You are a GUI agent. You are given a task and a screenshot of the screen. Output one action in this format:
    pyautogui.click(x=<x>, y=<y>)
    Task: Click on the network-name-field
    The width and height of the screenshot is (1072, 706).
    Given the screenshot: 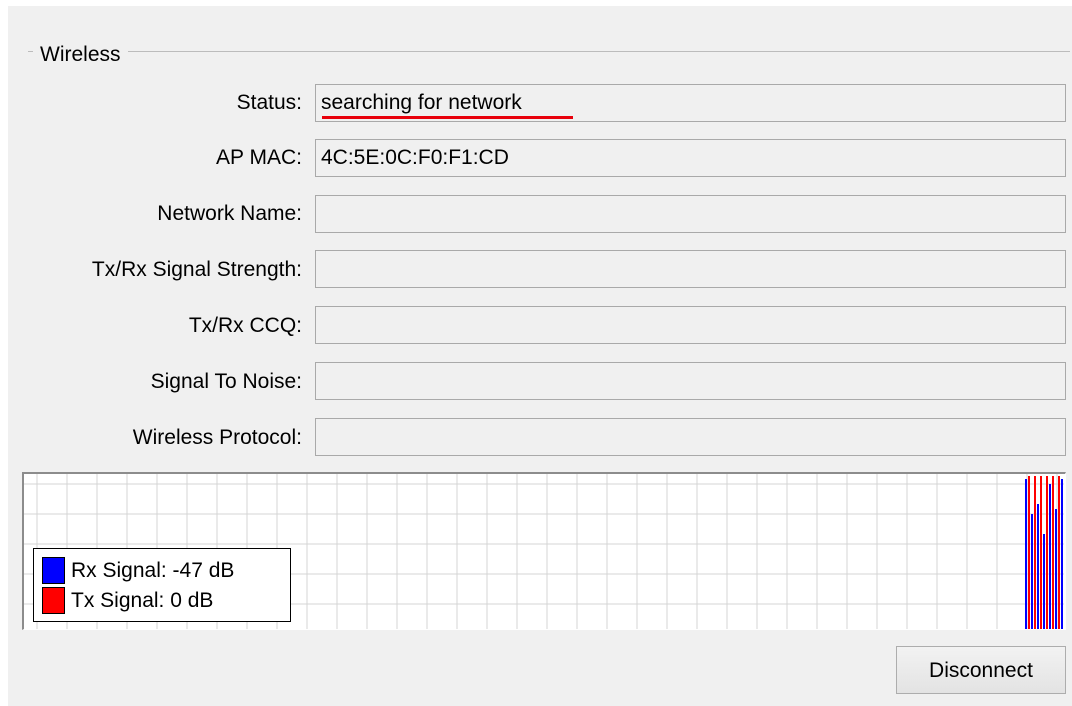 What is the action you would take?
    pyautogui.click(x=690, y=214)
    